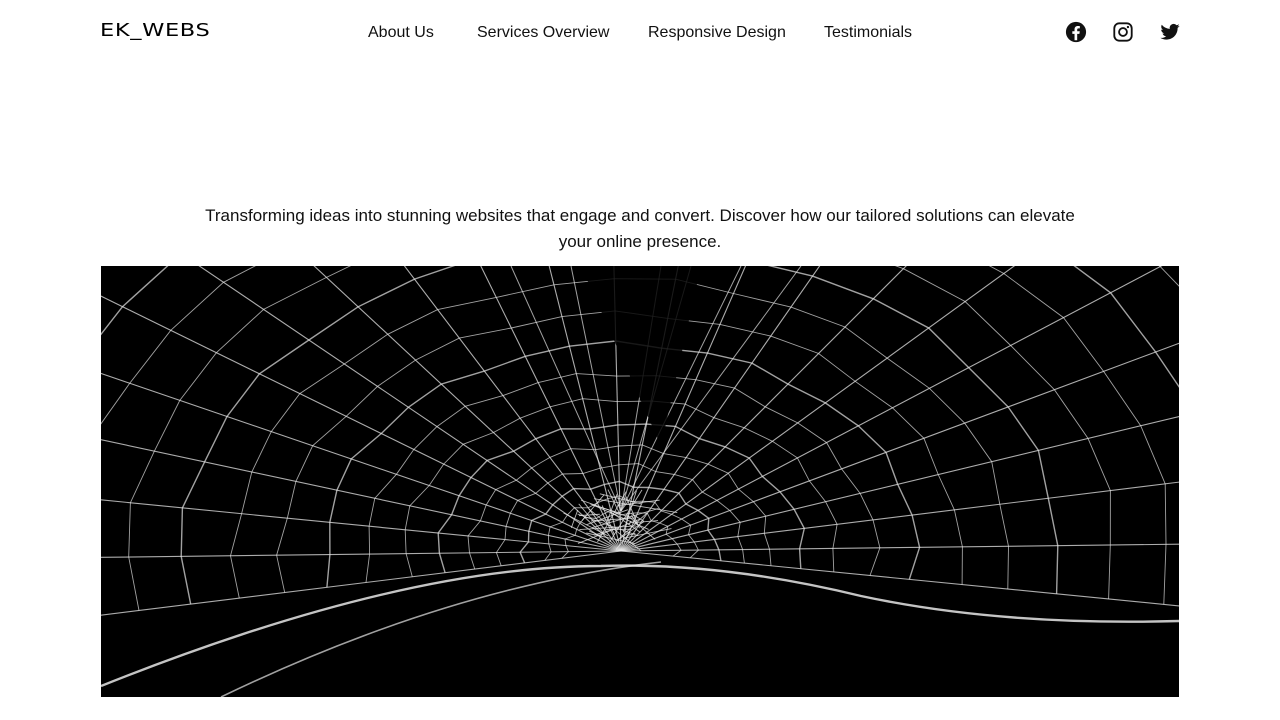 Image resolution: width=1280 pixels, height=720 pixels. What do you see at coordinates (543, 33) in the screenshot?
I see `nav-services-overview: Services Overview` at bounding box center [543, 33].